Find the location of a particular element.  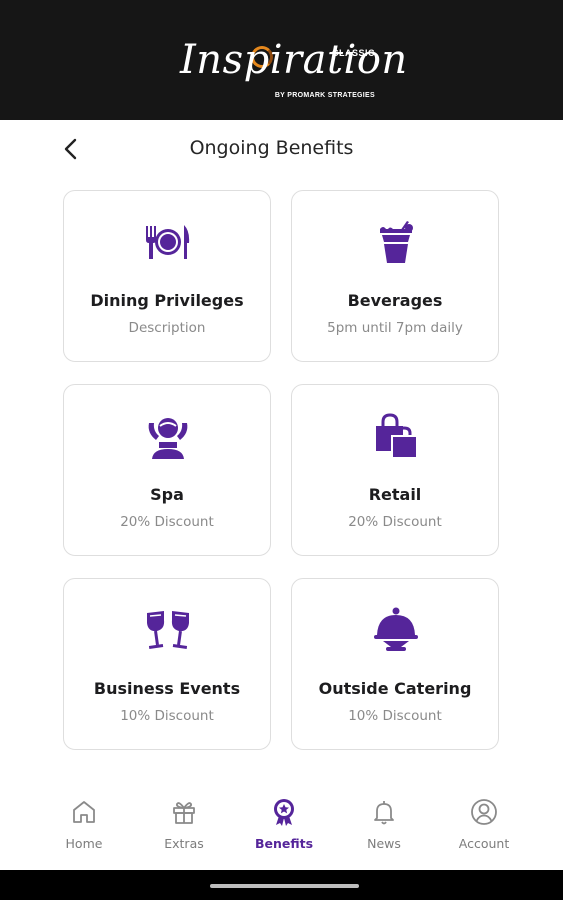

logo-script-text: Inspiration is located at coordinates (294, 60).